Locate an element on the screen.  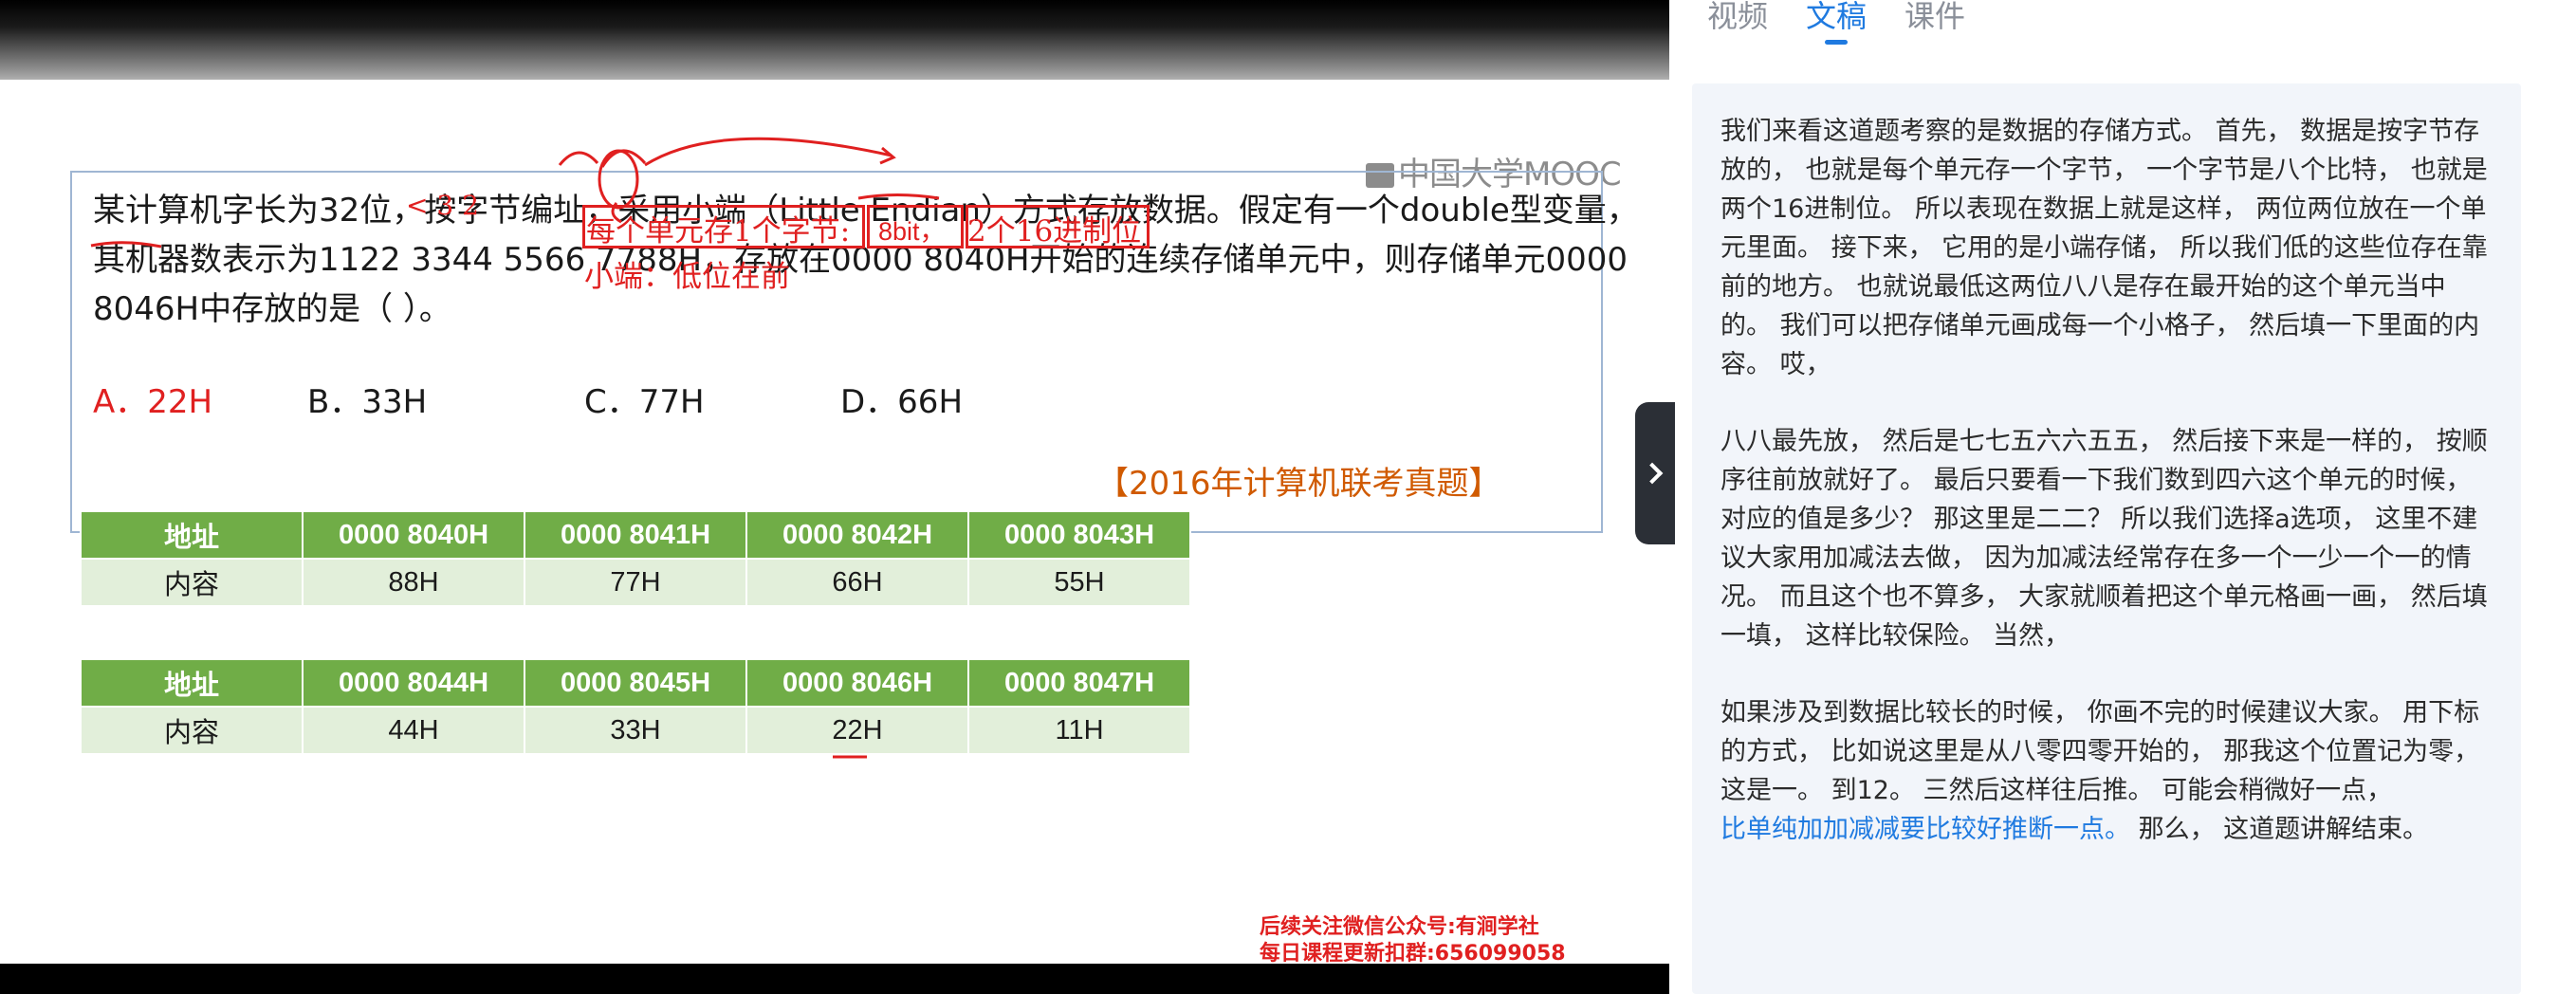
content-cell: 22H is located at coordinates (857, 730).